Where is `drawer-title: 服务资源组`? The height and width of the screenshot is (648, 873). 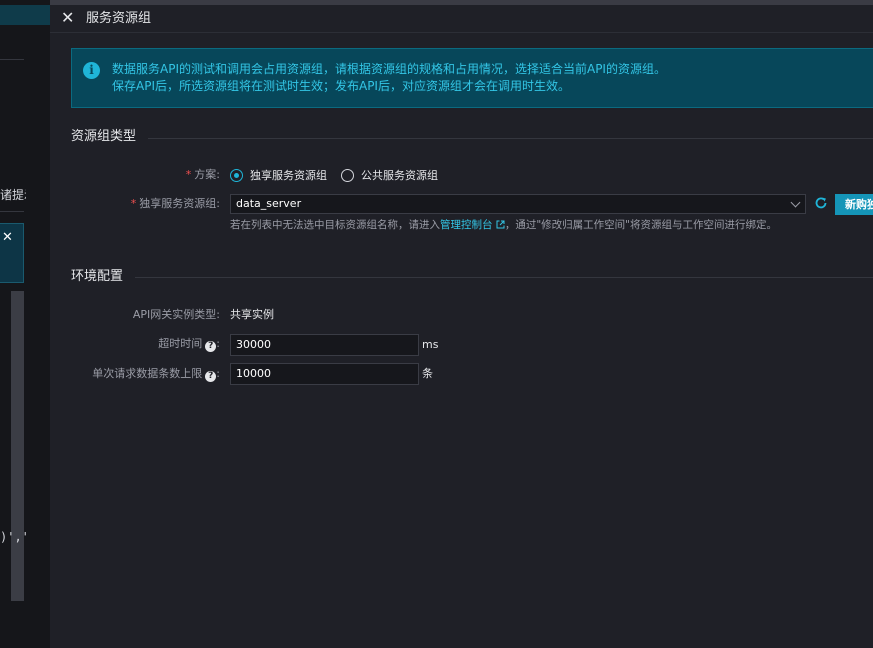
drawer-title: 服务资源组 is located at coordinates (119, 18).